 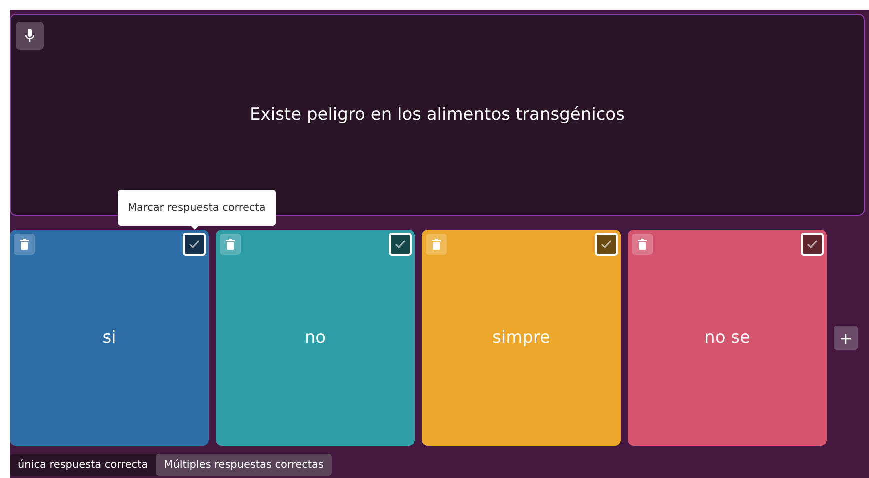 I want to click on mode-toggle: Múltiples respuestas correctas, so click(x=244, y=465).